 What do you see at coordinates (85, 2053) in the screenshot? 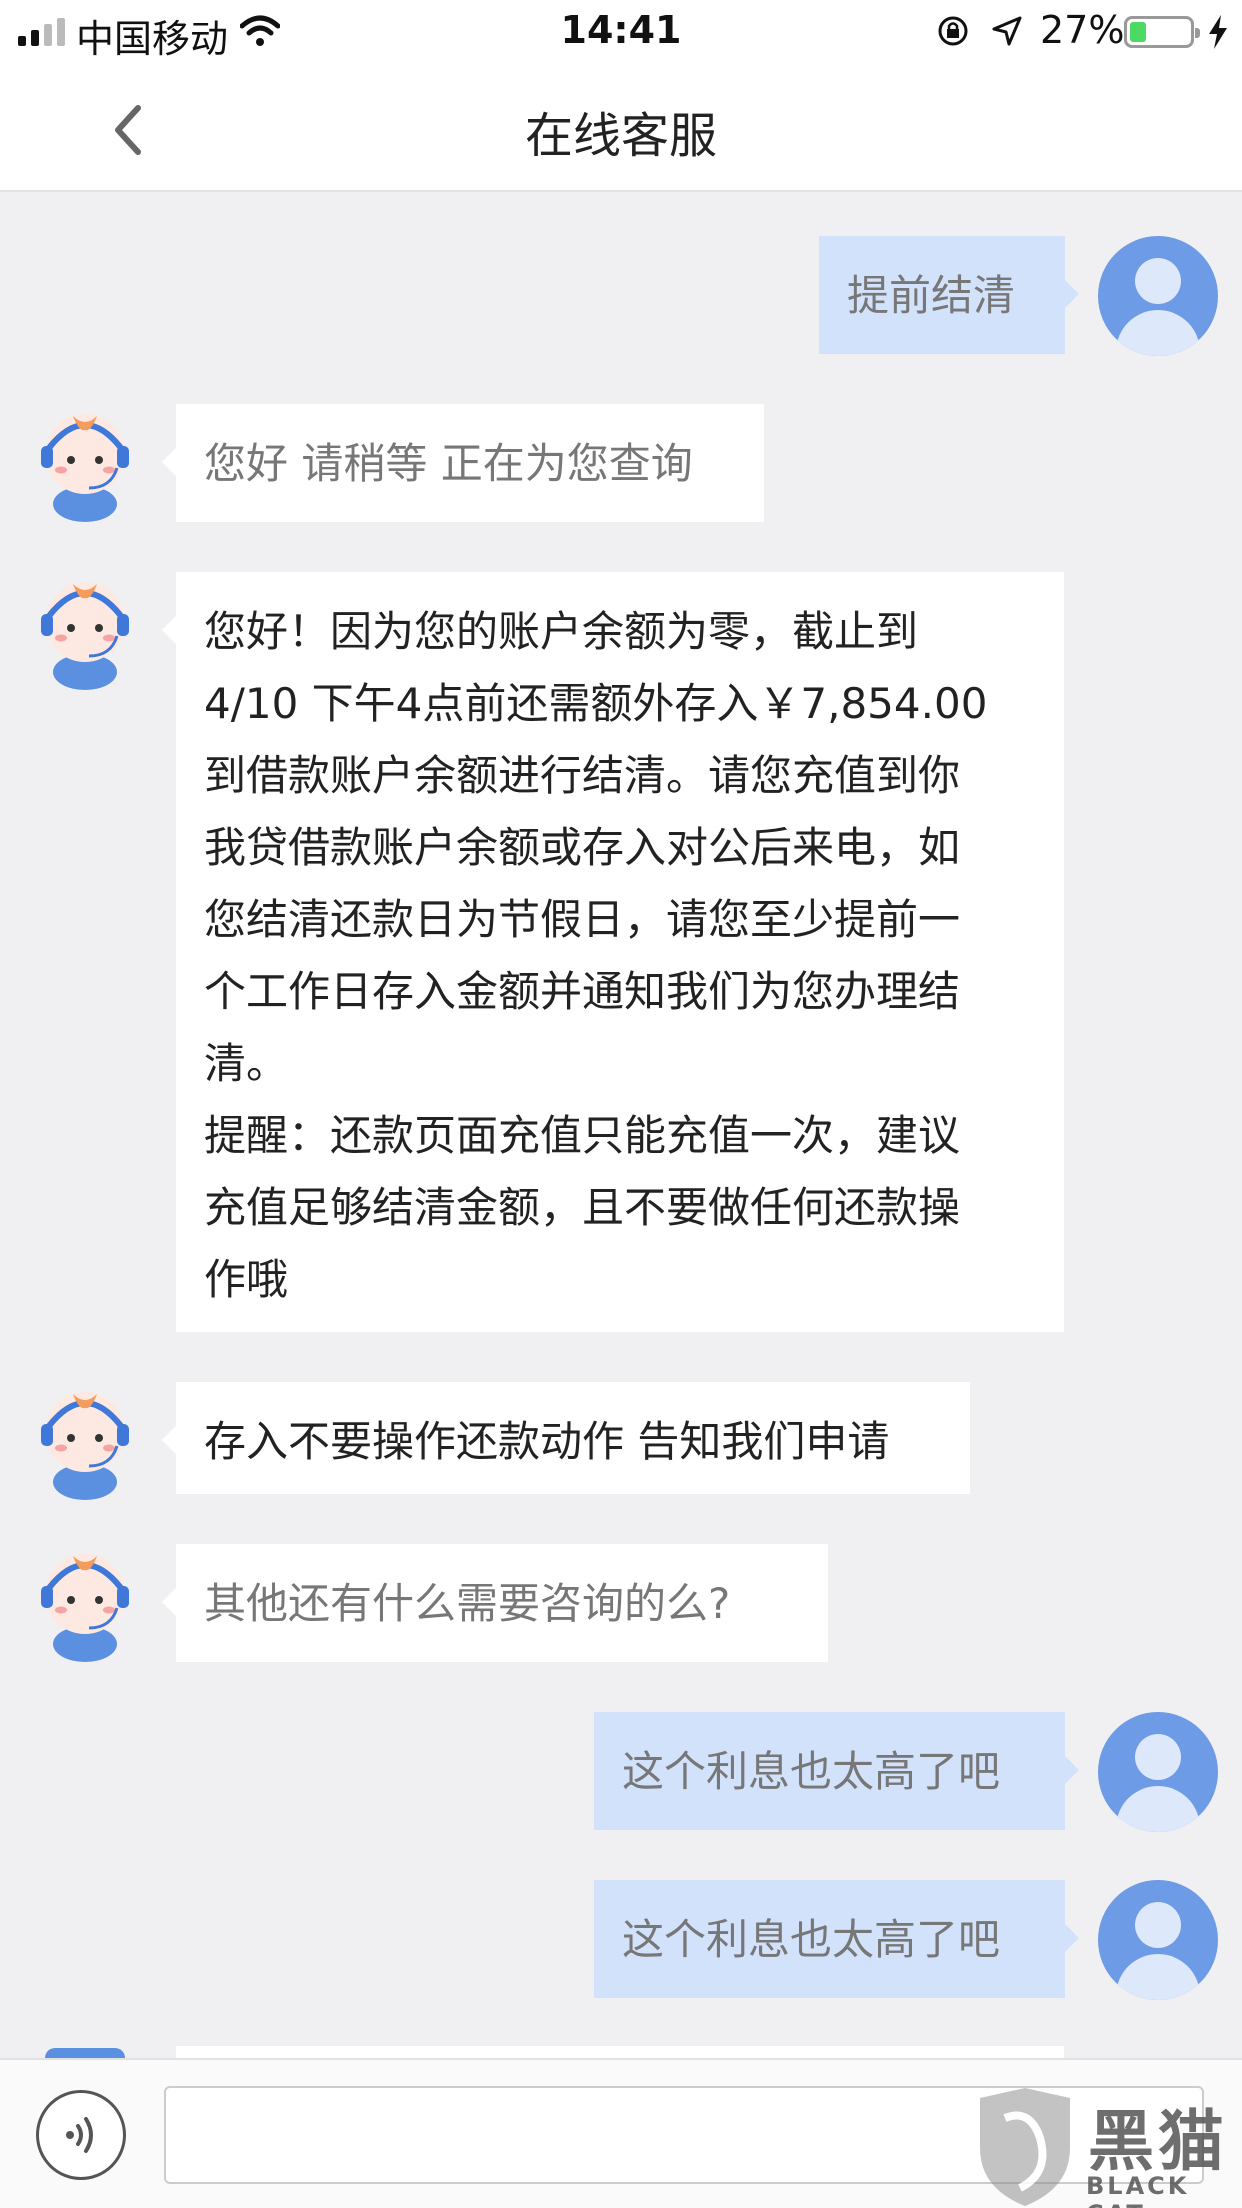
I see `agent-avatar-partial` at bounding box center [85, 2053].